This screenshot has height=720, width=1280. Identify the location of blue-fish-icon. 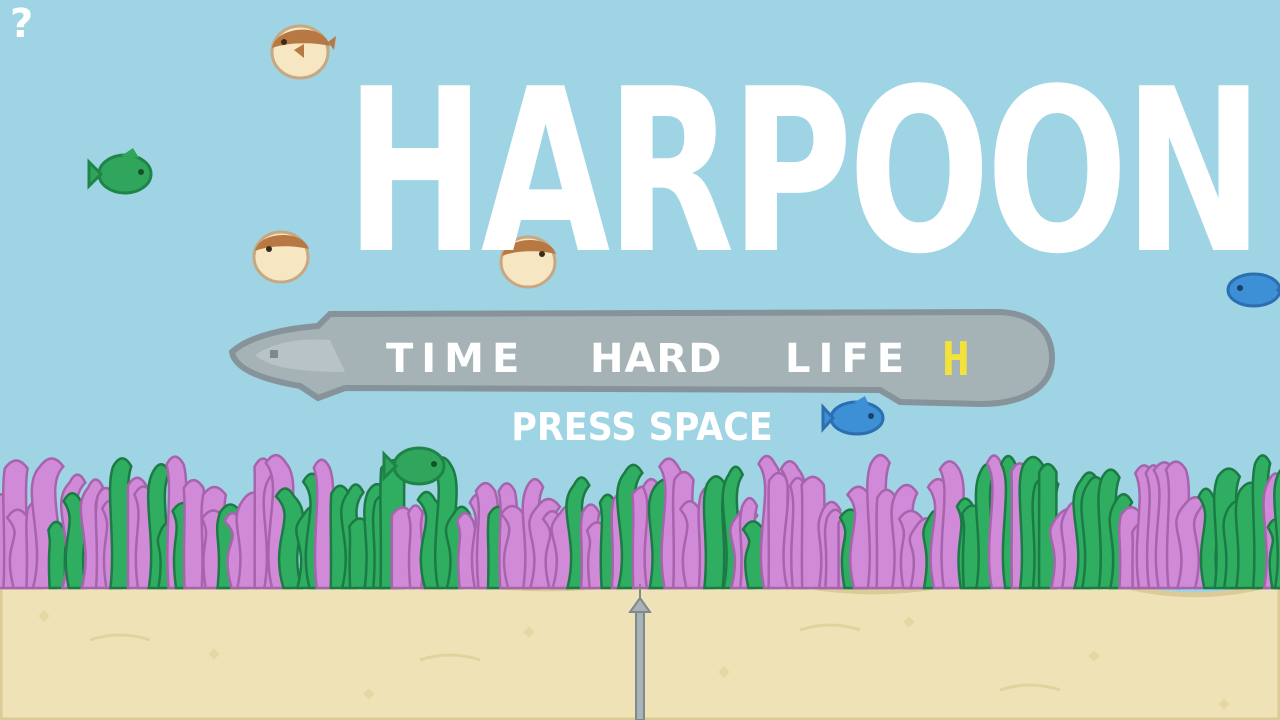
(853, 416).